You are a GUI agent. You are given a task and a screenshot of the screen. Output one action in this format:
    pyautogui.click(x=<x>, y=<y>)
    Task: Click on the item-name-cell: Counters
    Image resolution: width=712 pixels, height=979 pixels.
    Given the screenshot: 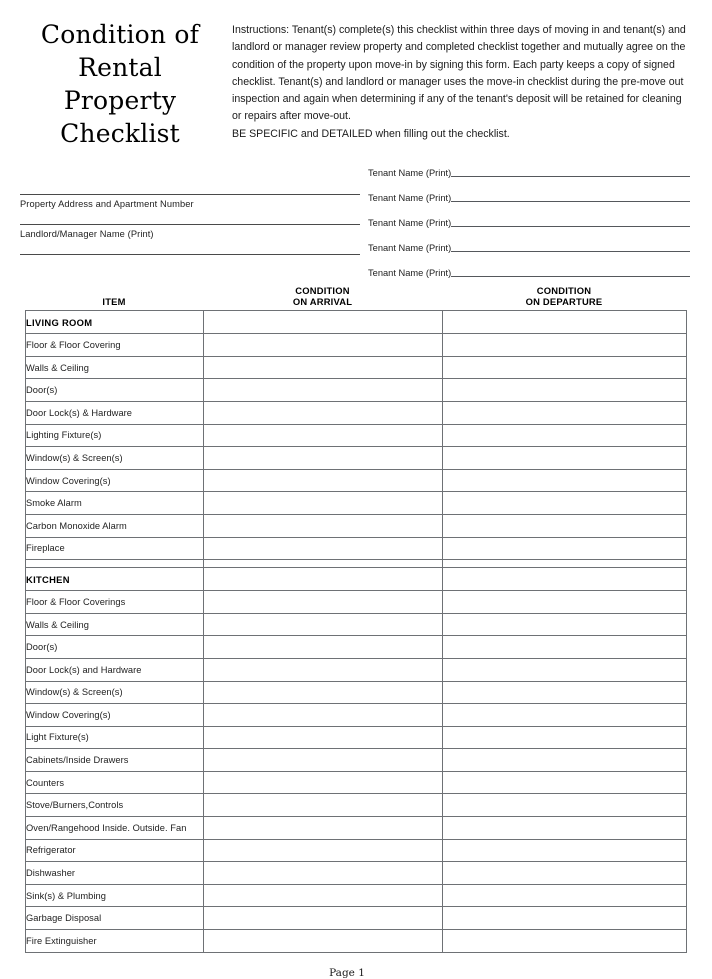 What is the action you would take?
    pyautogui.click(x=114, y=782)
    